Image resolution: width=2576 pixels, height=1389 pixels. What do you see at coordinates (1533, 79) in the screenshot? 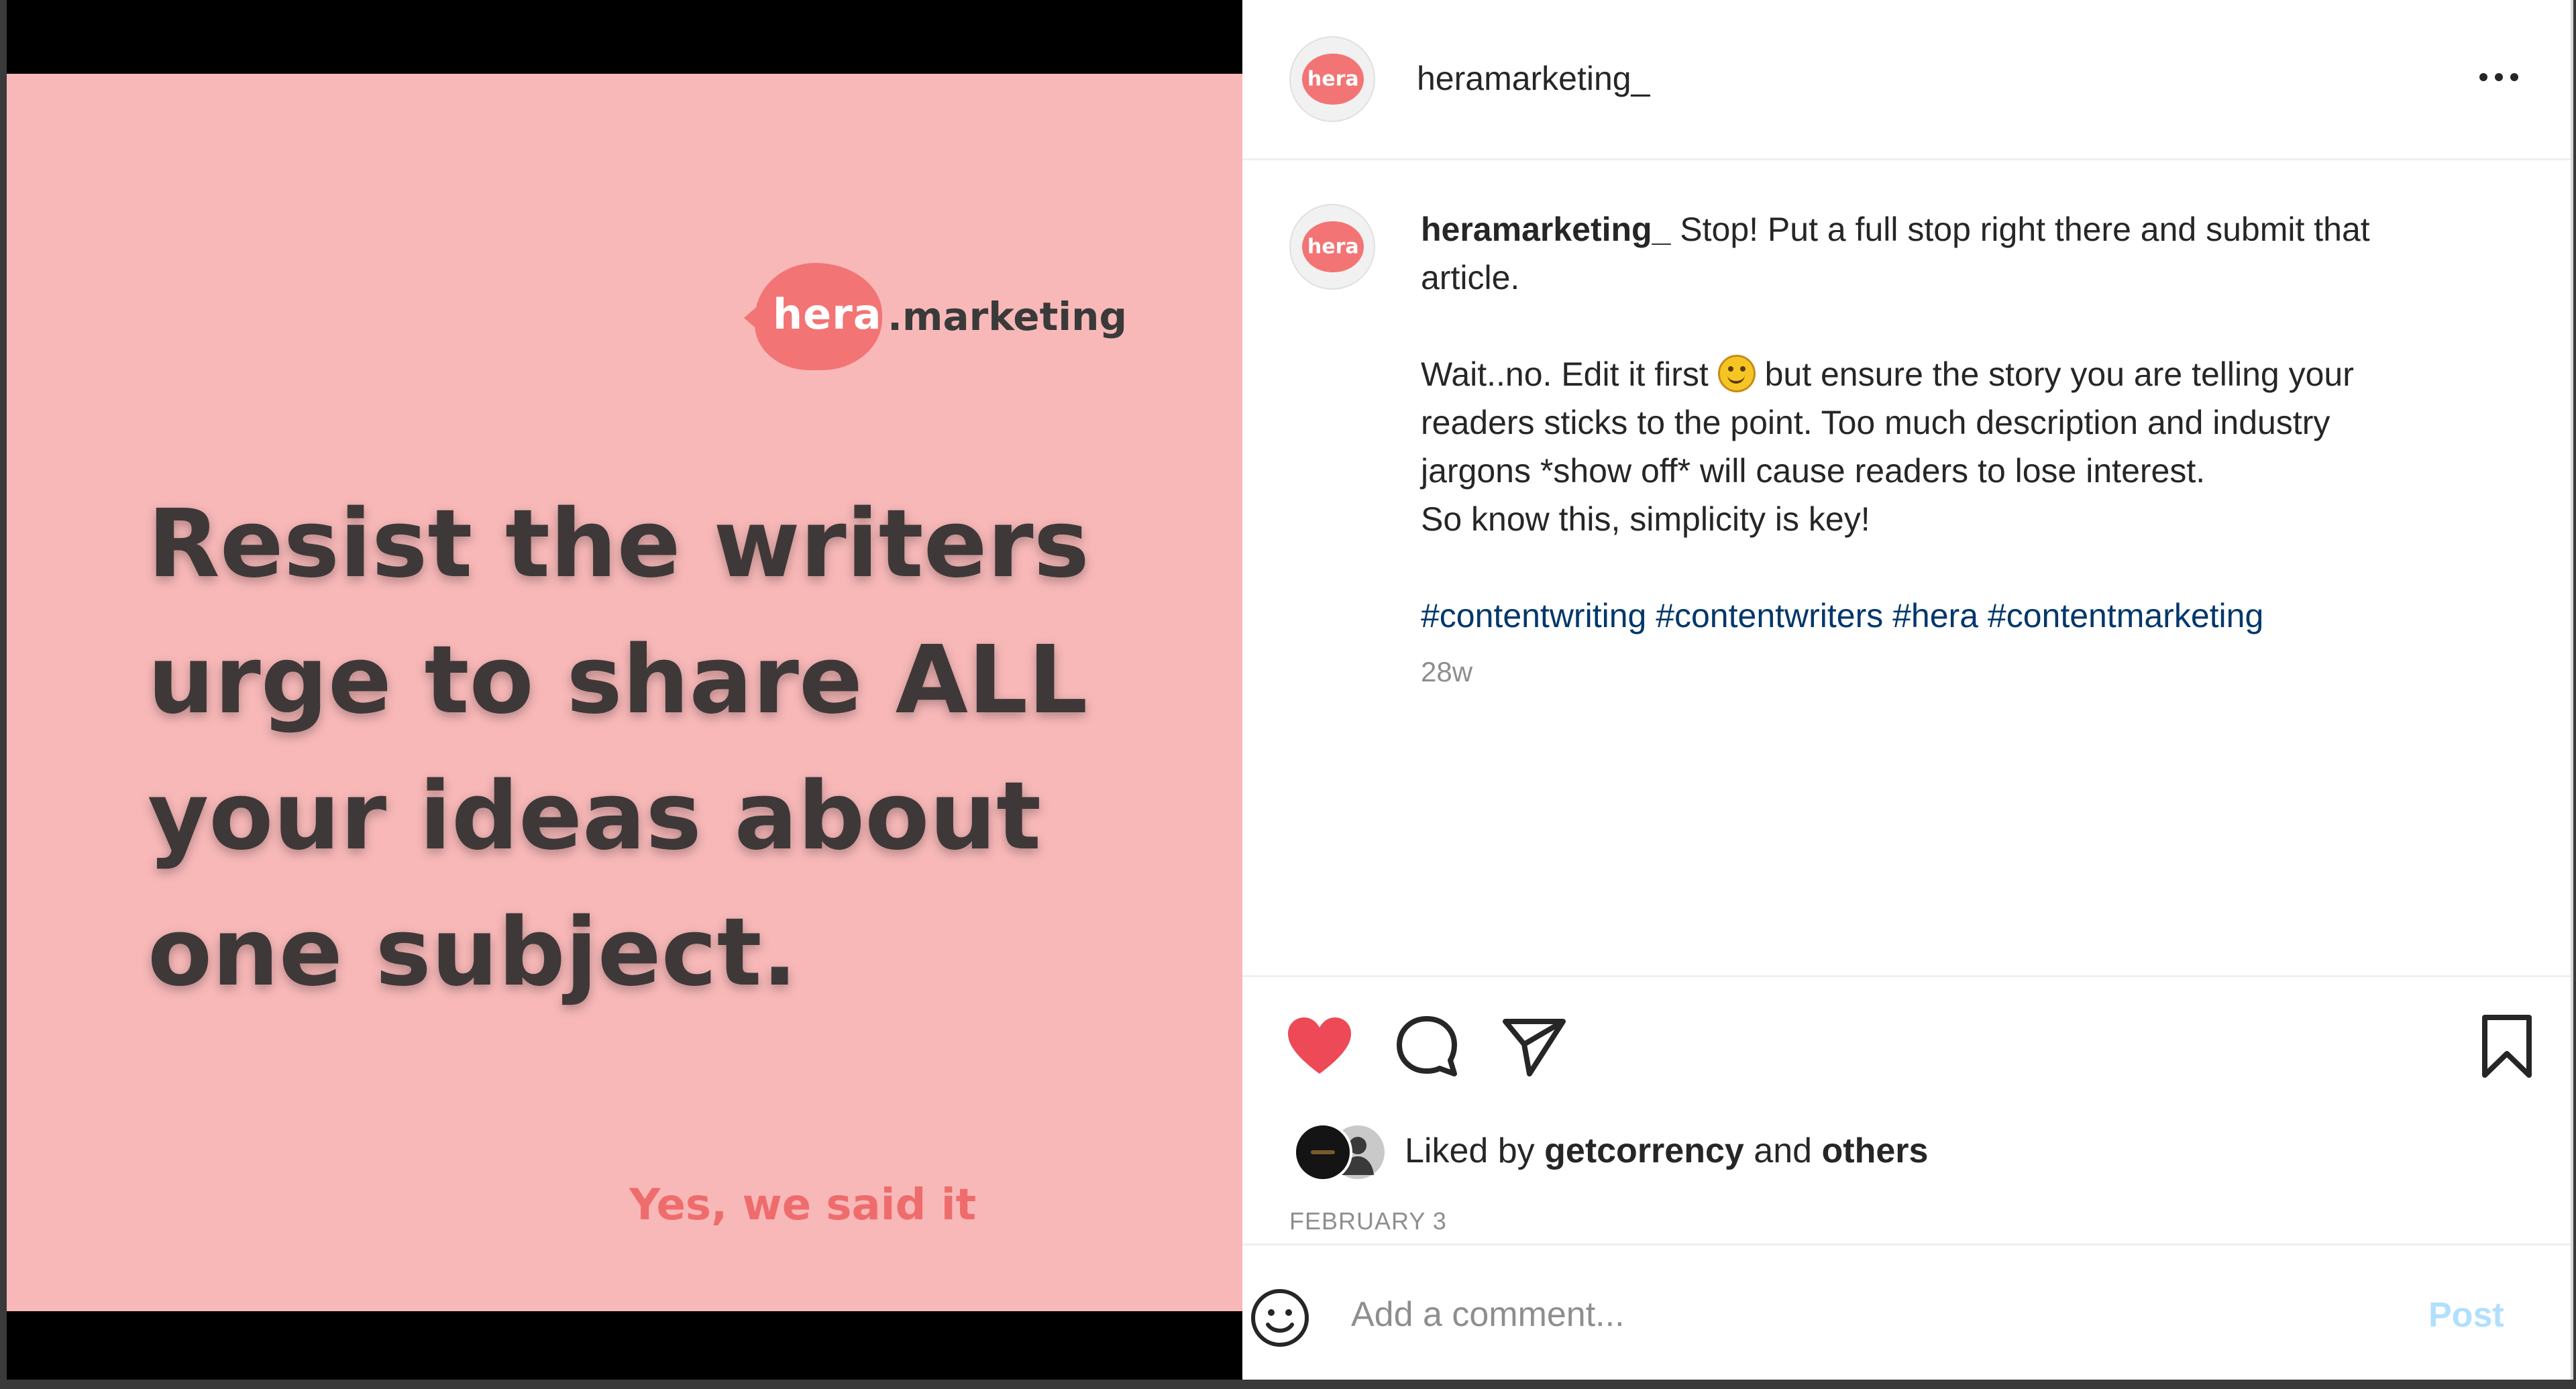
I see `author-username: heramarketing_` at bounding box center [1533, 79].